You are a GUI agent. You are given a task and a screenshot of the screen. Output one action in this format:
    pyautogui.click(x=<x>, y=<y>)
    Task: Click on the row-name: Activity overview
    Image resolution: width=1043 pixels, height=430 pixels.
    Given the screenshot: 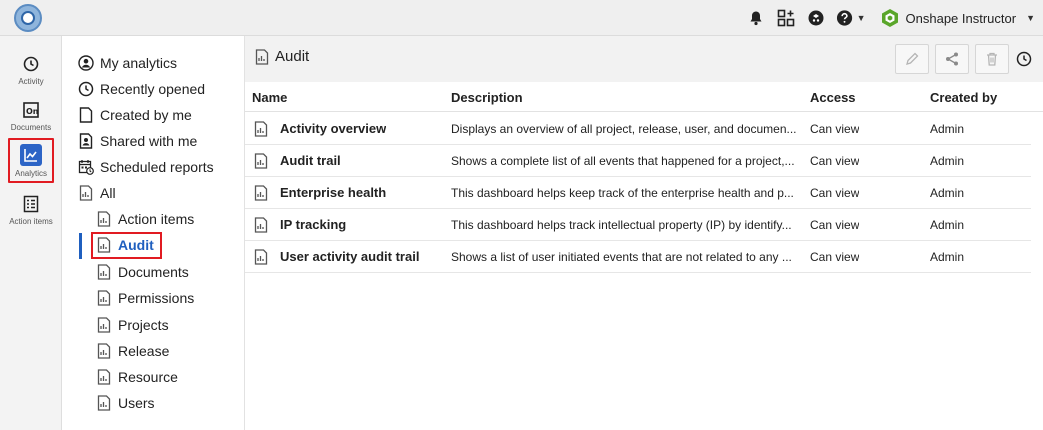 What is the action you would take?
    pyautogui.click(x=333, y=128)
    